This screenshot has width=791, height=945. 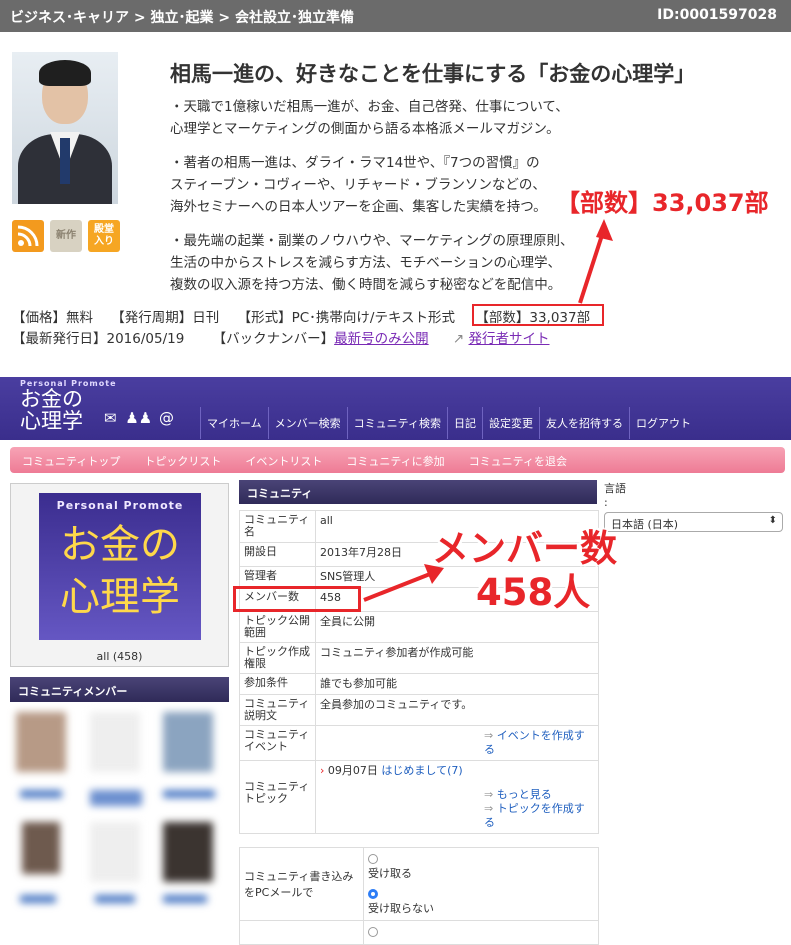 I want to click on breadcrumb: ビジネス･キャリア > 独立･起業 > 会社設立･独立準備, so click(x=182, y=17).